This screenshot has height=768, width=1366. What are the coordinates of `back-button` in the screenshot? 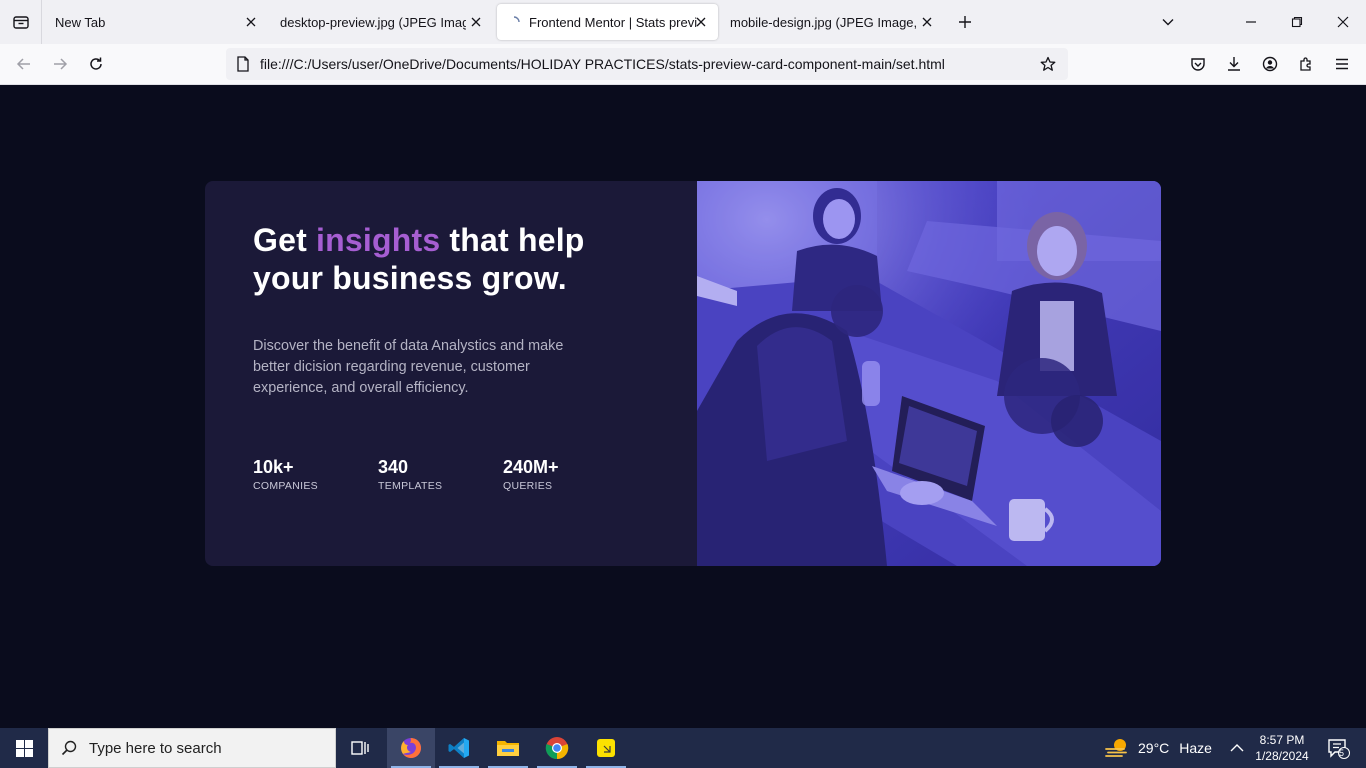 It's located at (24, 64).